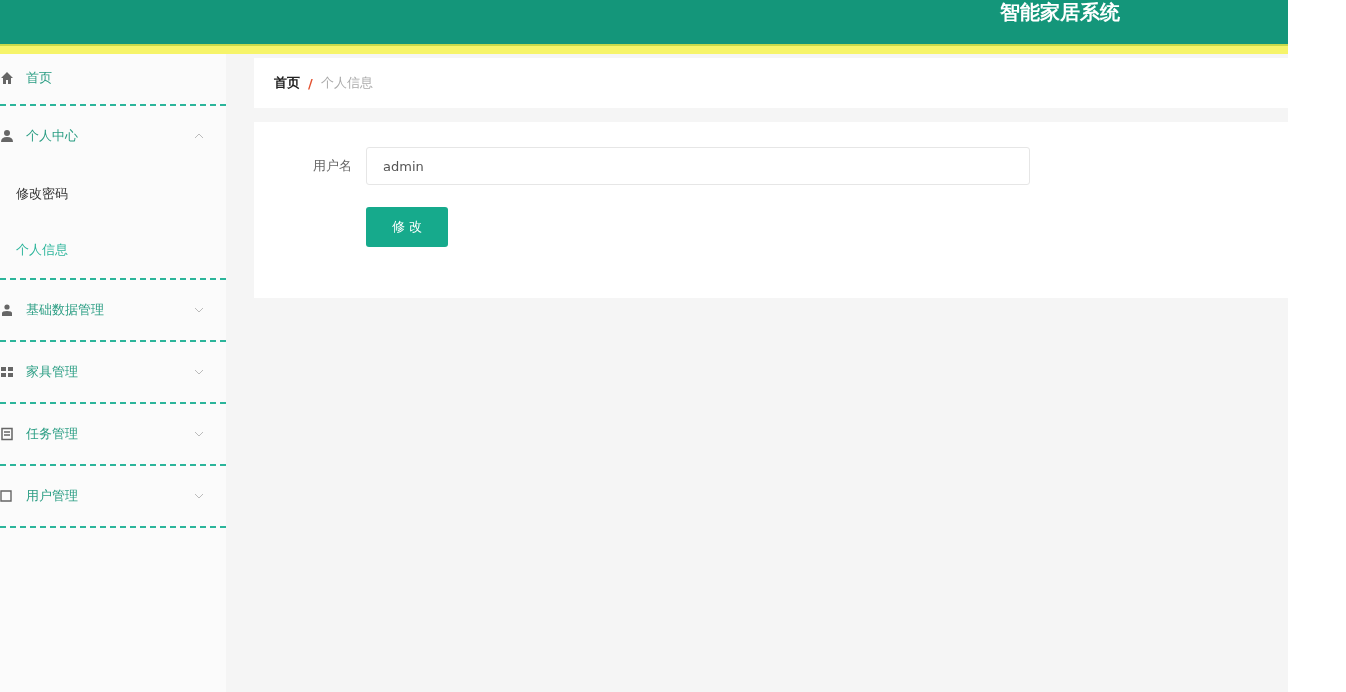 Image resolution: width=1346 pixels, height=692 pixels. I want to click on submit-button: 修 改, so click(407, 227).